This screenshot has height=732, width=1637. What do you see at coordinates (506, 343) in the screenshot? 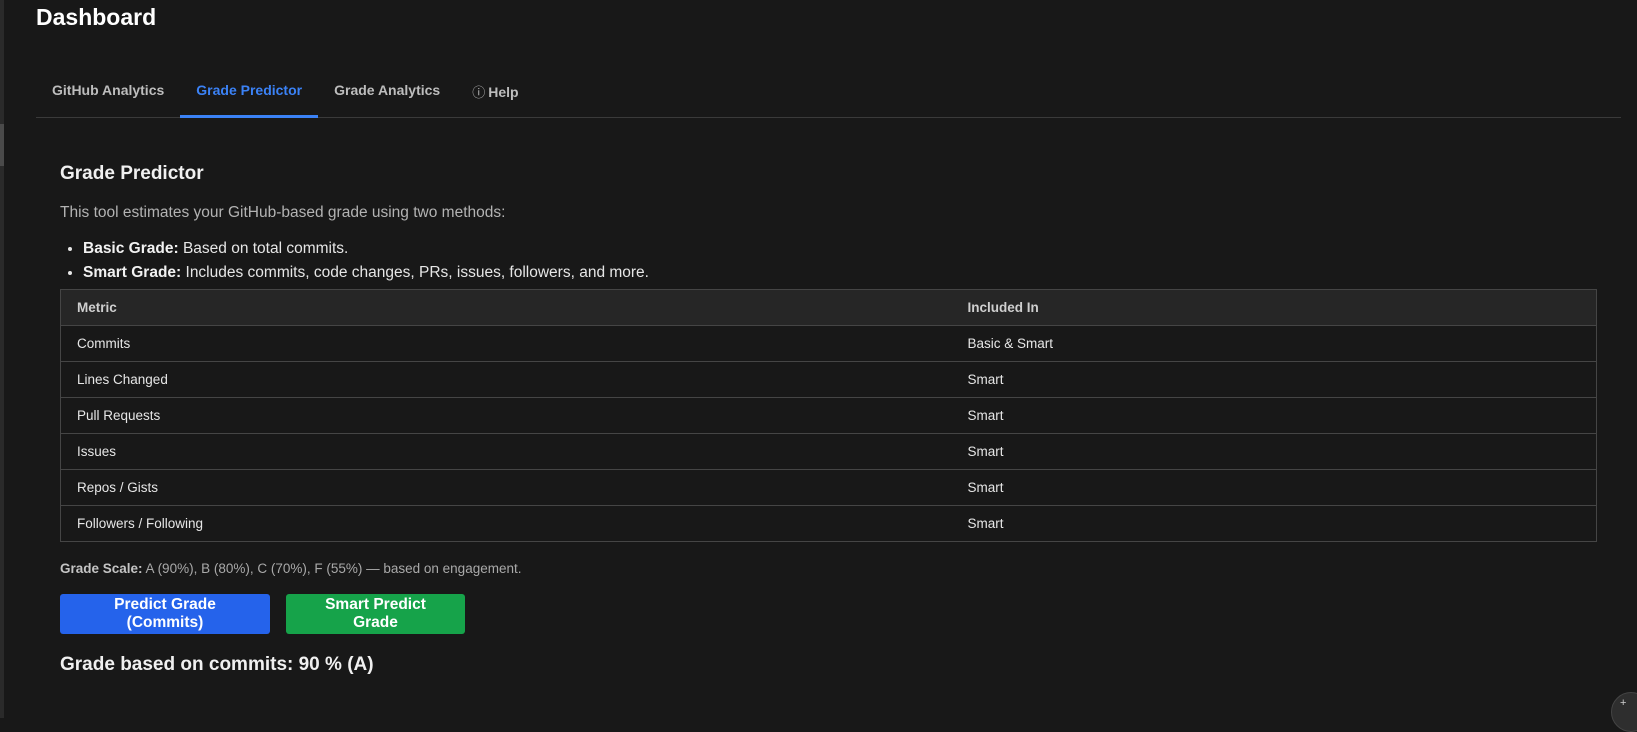
I see `metric-cell: Commits` at bounding box center [506, 343].